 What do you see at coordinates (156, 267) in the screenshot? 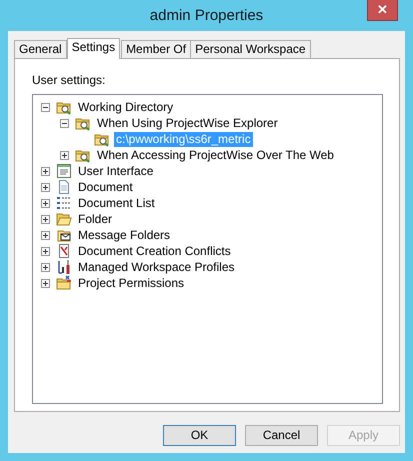
I see `tree-item: Managed Workspace Profiles` at bounding box center [156, 267].